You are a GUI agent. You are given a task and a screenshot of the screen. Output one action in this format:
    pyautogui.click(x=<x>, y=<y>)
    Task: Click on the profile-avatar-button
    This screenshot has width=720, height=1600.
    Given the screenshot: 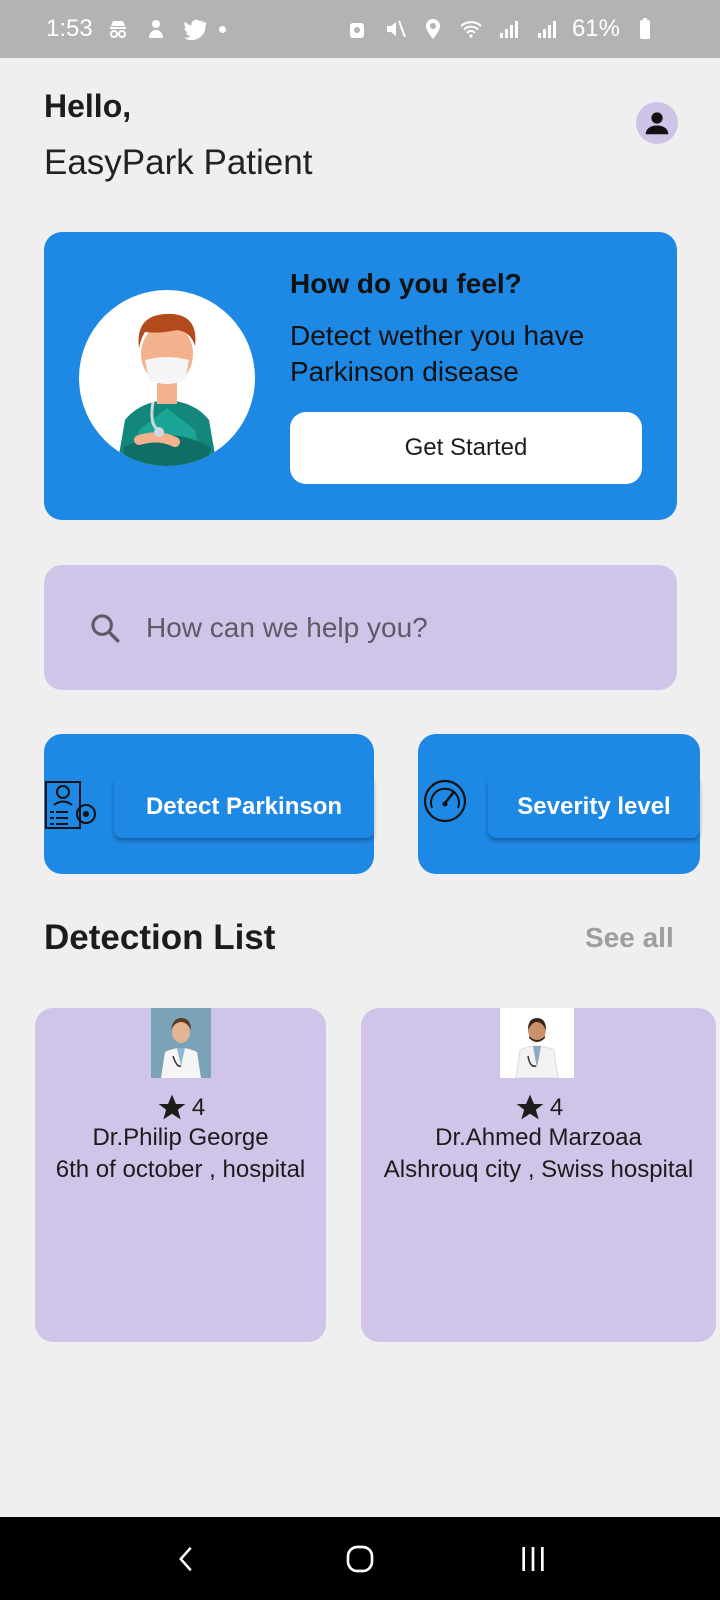 What is the action you would take?
    pyautogui.click(x=657, y=123)
    